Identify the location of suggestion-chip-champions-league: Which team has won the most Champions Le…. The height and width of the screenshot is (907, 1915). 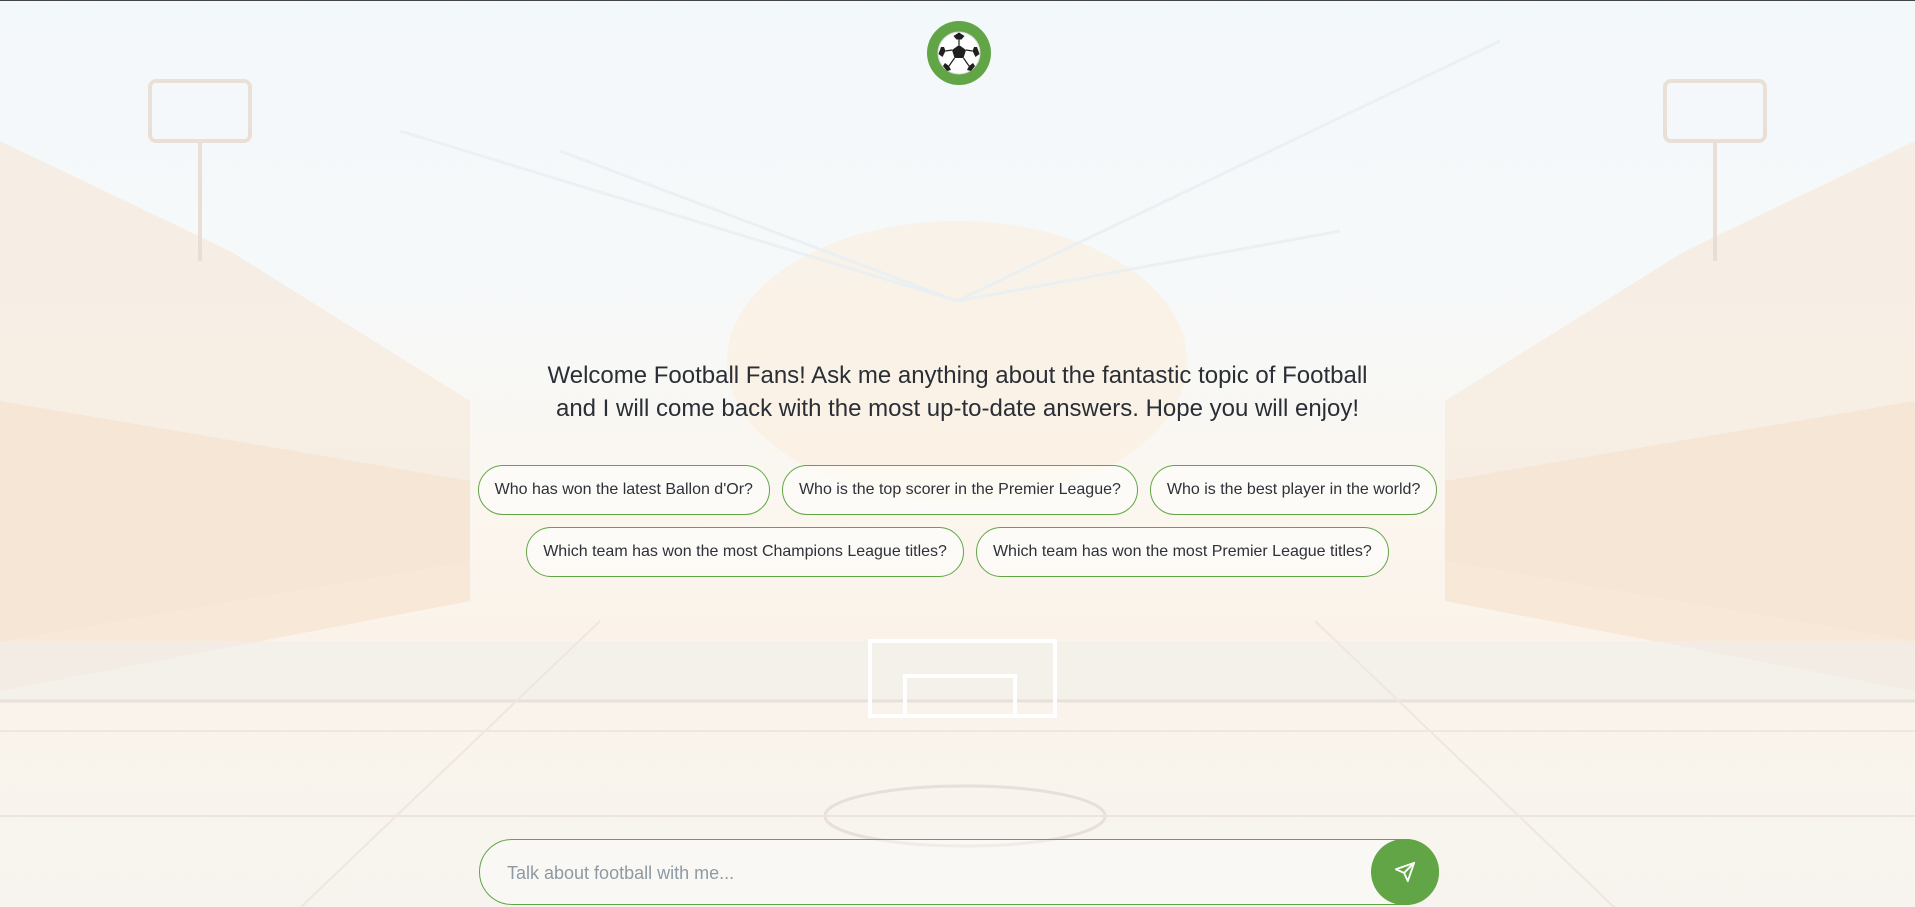
(745, 552).